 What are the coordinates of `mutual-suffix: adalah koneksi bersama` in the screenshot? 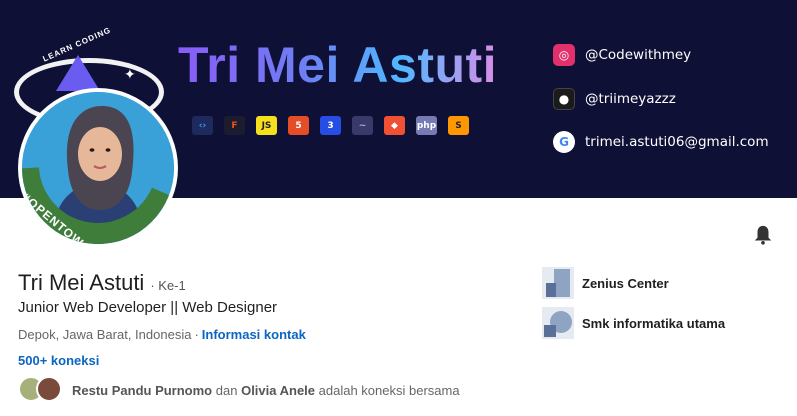 It's located at (389, 390).